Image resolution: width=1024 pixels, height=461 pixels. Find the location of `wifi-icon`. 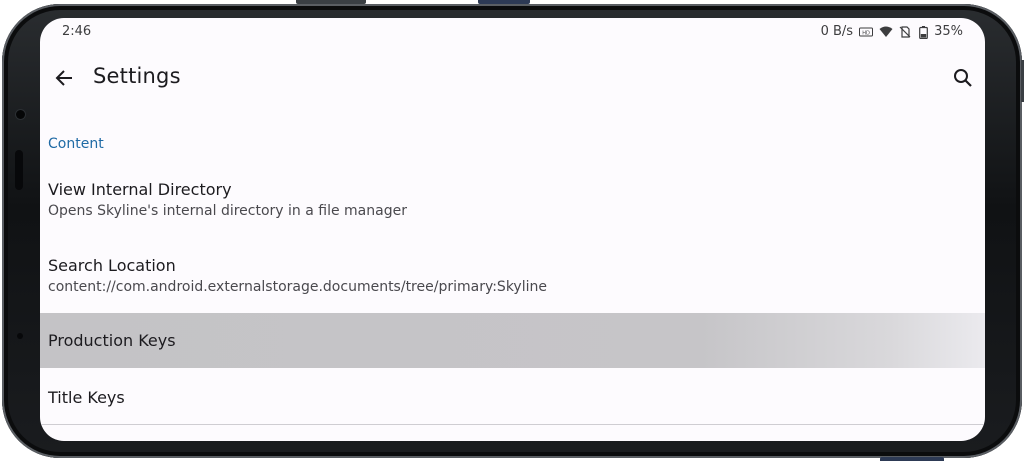

wifi-icon is located at coordinates (886, 32).